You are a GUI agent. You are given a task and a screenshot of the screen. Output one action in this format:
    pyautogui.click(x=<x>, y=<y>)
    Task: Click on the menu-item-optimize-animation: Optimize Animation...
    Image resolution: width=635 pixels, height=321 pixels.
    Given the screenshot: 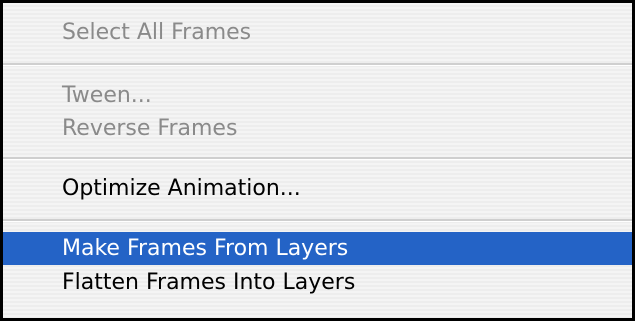 What is the action you would take?
    pyautogui.click(x=317, y=189)
    